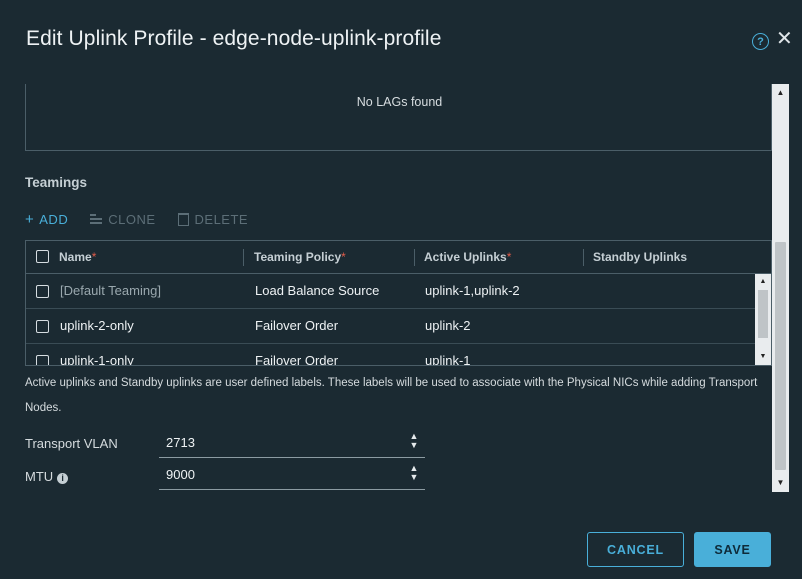  Describe the element at coordinates (77, 257) in the screenshot. I see `column-header-name: Name*` at that location.